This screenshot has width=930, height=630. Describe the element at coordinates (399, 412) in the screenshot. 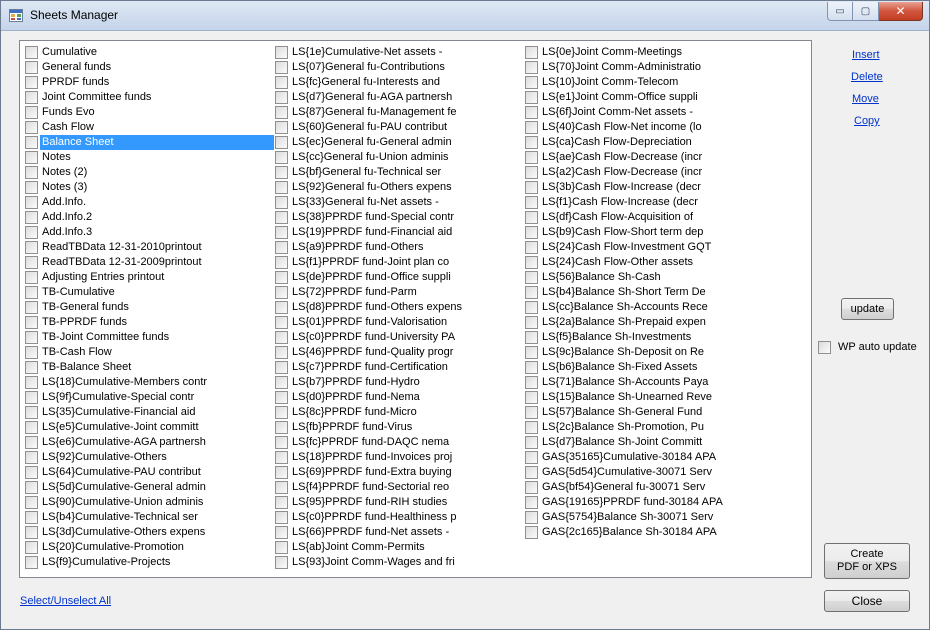

I see `sheet-item: LS{8c}PPRDF fund-Micro` at that location.